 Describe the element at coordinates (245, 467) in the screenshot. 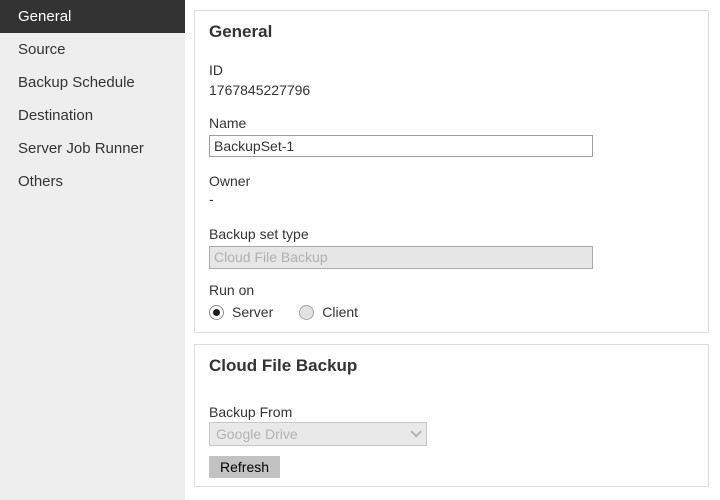

I see `refresh-button: Refresh` at that location.